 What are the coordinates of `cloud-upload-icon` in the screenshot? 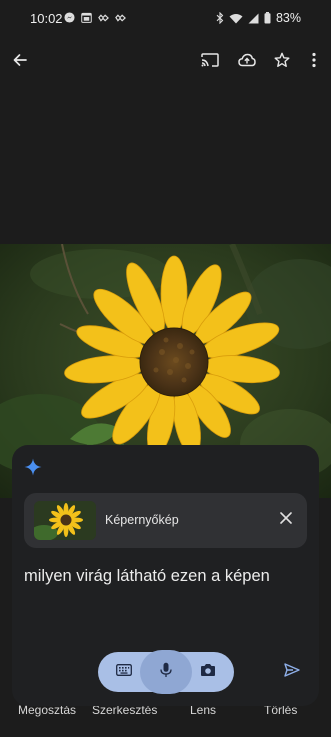 It's located at (247, 62).